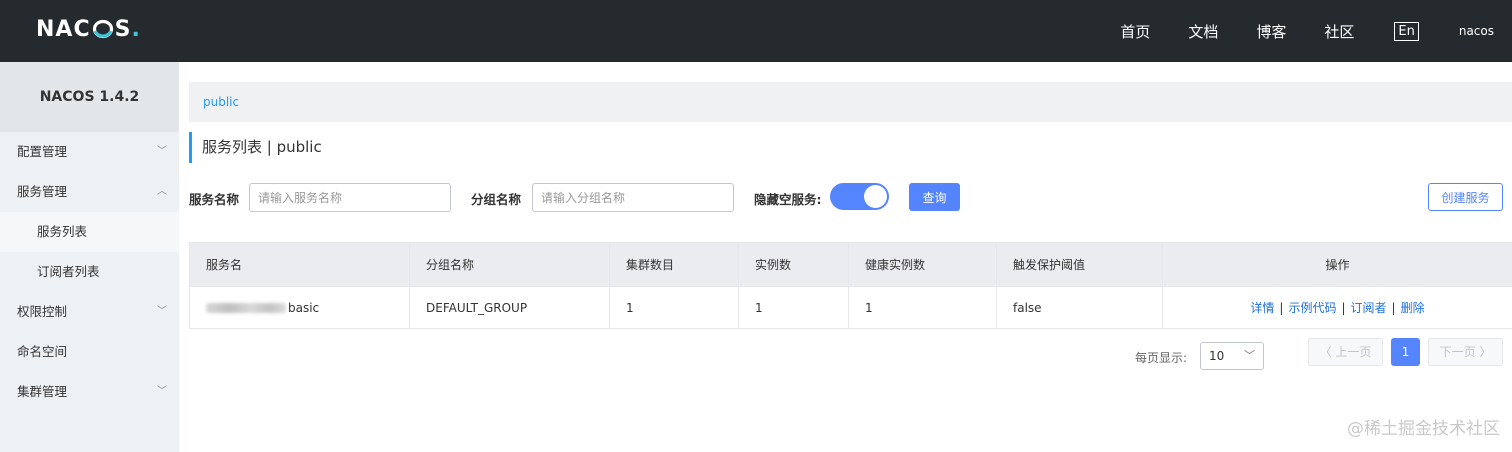 The image size is (1512, 452). Describe the element at coordinates (1079, 264) in the screenshot. I see `column-header: 触发保护阈值` at that location.